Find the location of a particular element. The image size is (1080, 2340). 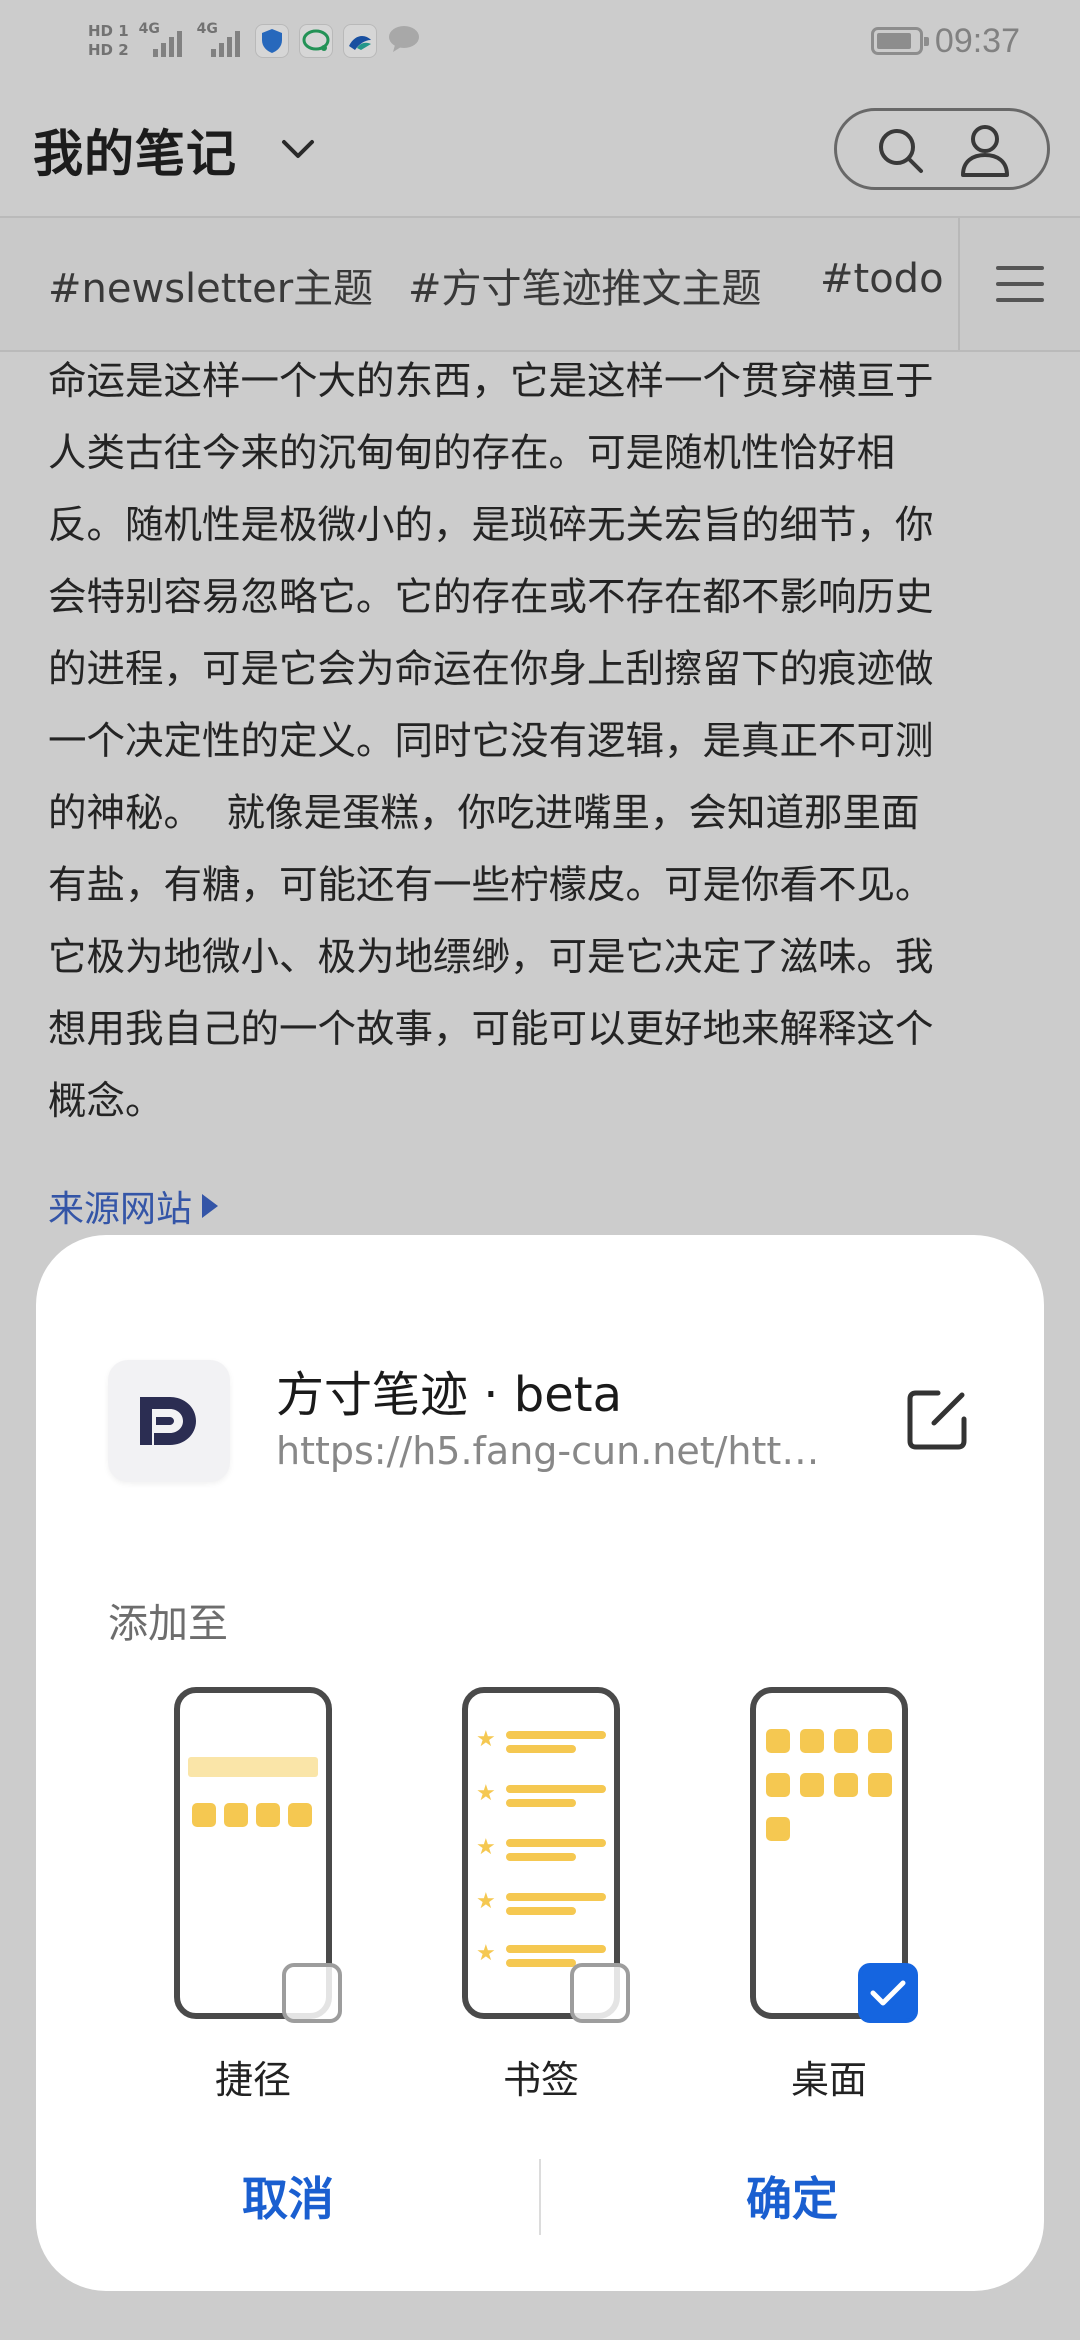

desktop-label: 桌面 is located at coordinates (828, 2080).